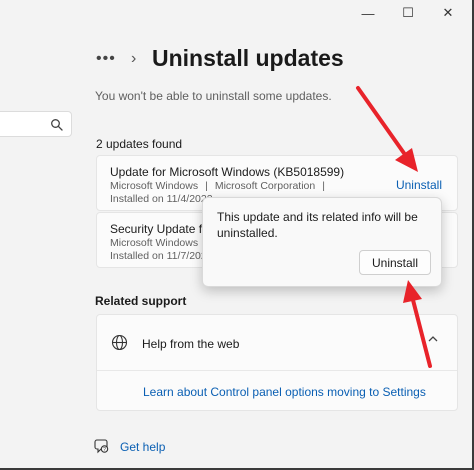 Image resolution: width=474 pixels, height=470 pixels. Describe the element at coordinates (139, 144) in the screenshot. I see `updates-count: 2 updates found` at that location.